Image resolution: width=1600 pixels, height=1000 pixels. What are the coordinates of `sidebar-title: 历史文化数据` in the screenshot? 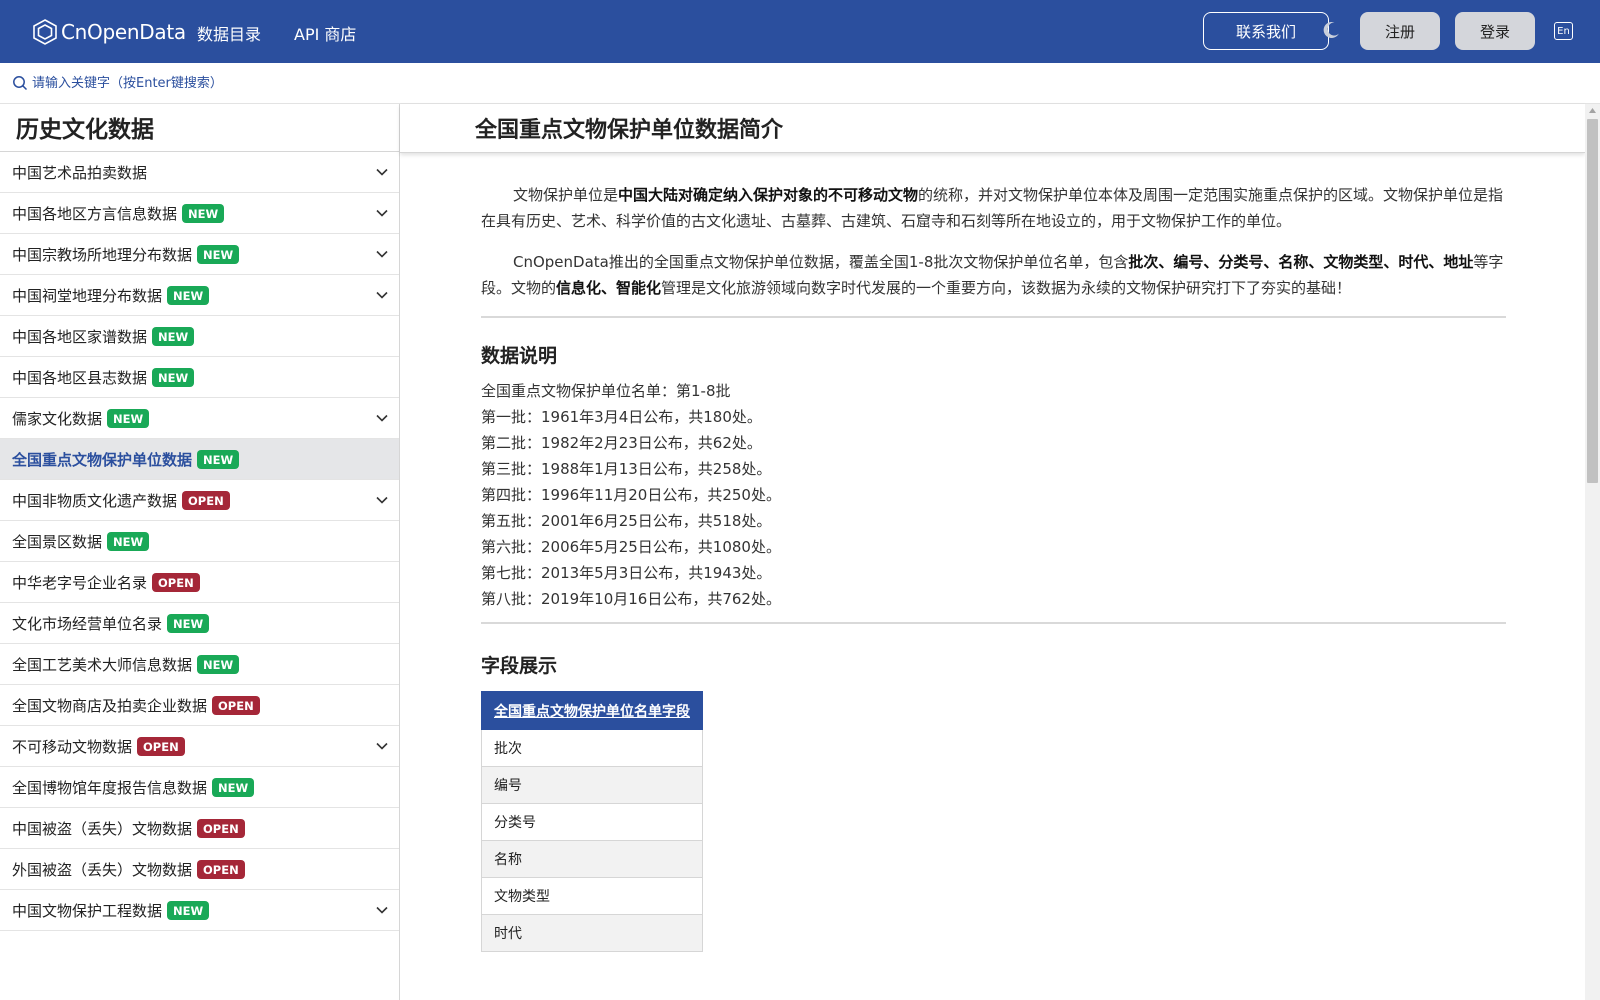 It's located at (199, 128).